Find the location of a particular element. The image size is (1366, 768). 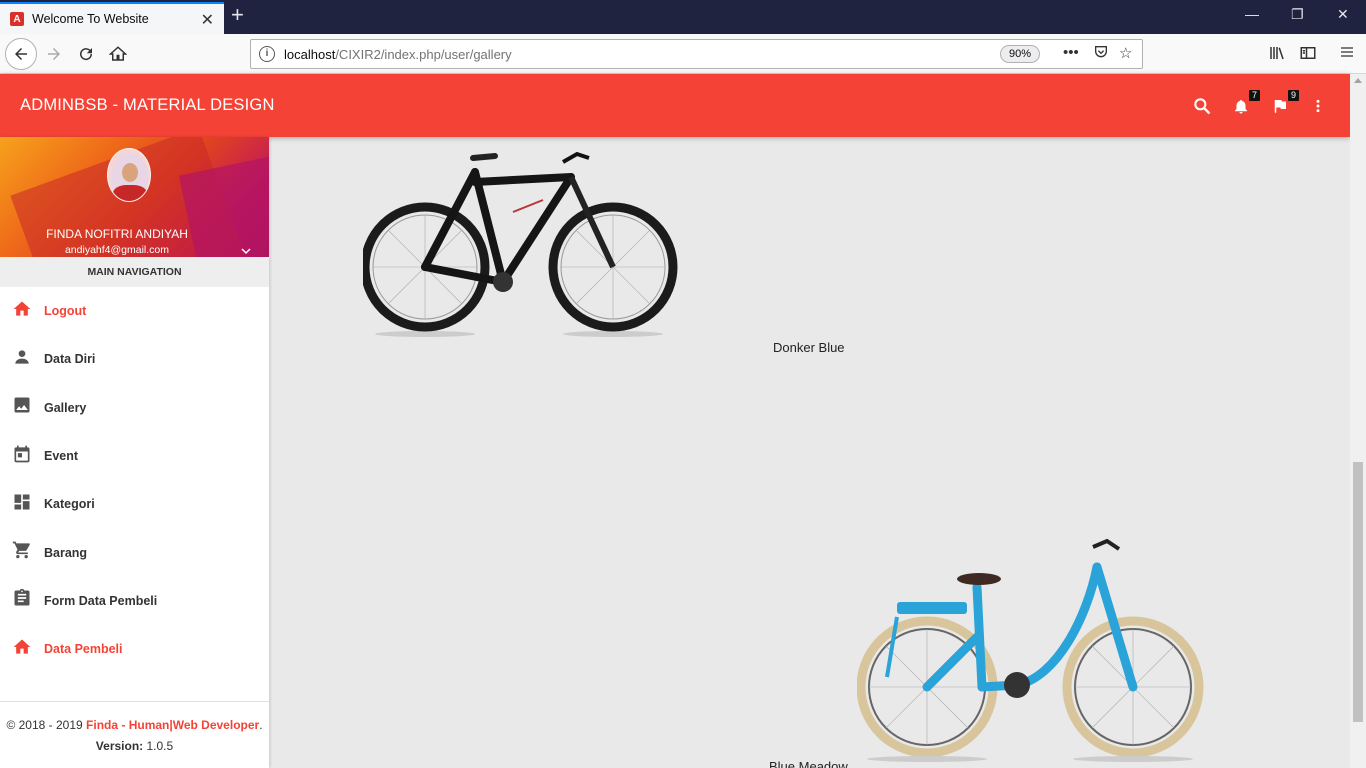

gallery-caption: Donker Blue is located at coordinates (809, 347).